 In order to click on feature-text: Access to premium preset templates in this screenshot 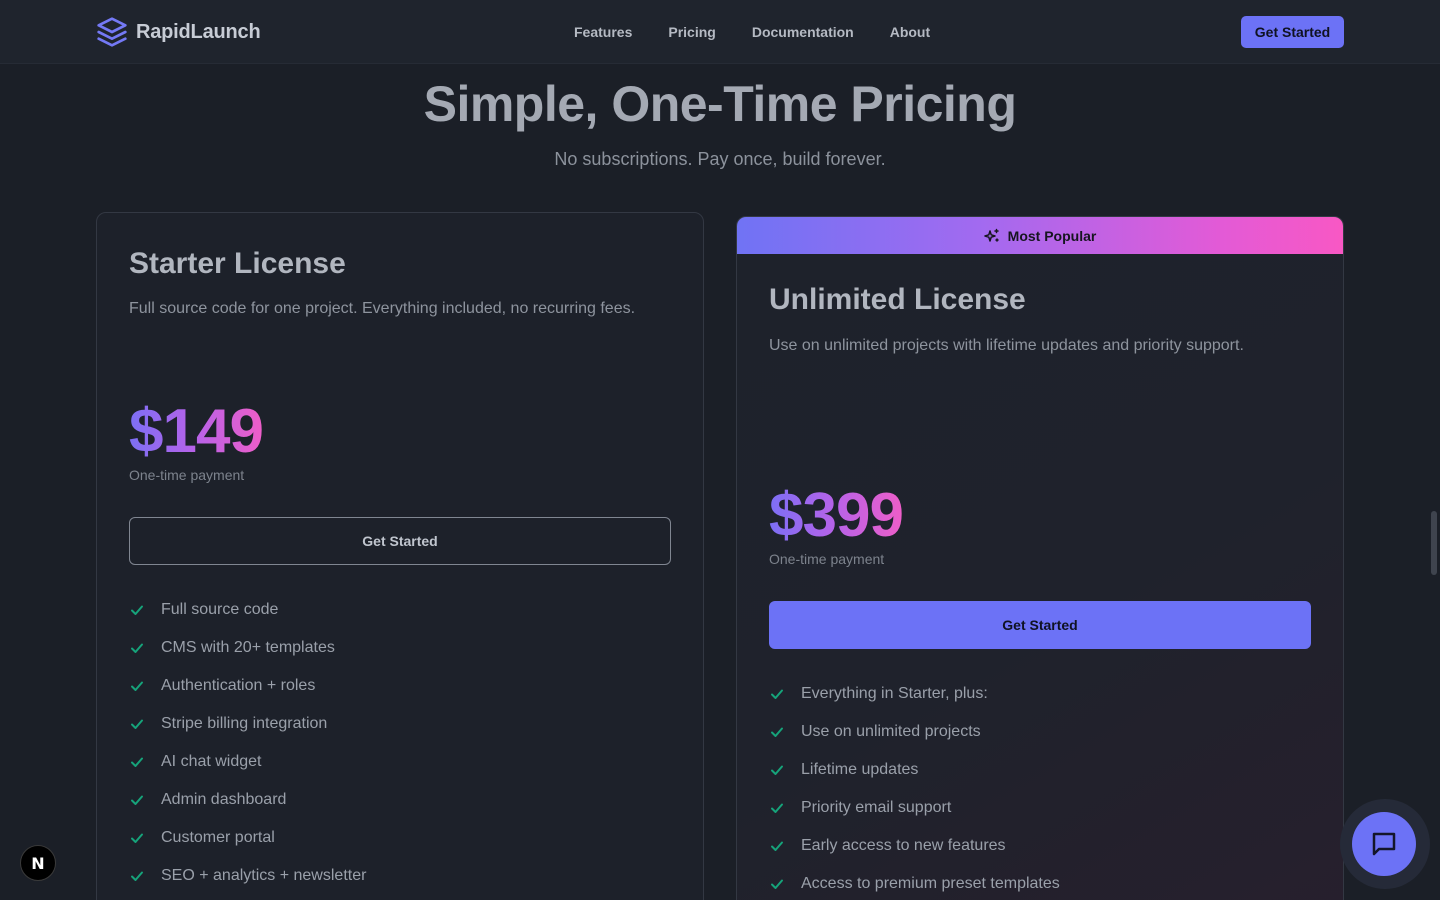, I will do `click(930, 883)`.